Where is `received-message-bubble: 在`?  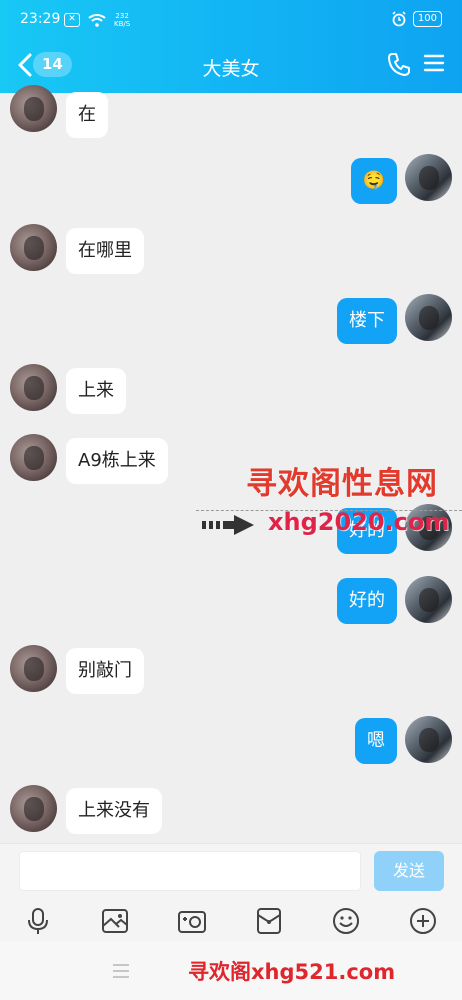
received-message-bubble: 在 is located at coordinates (87, 115).